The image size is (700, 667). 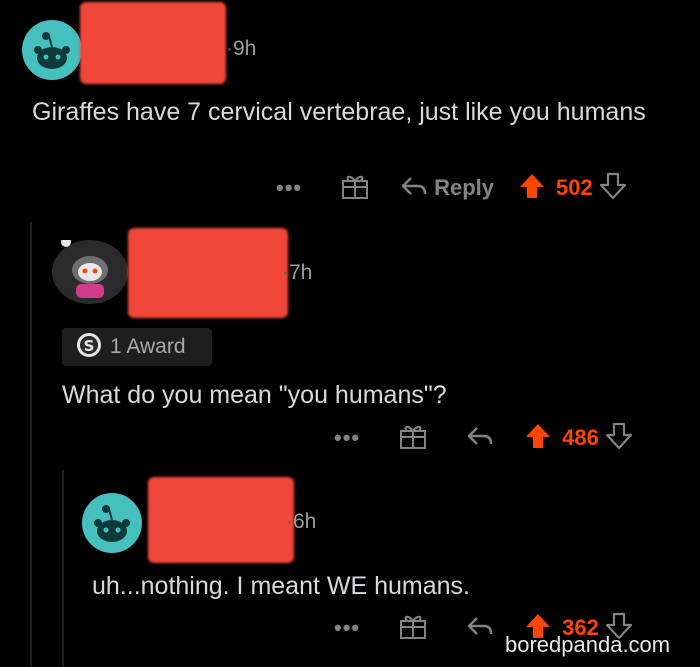 I want to click on svg-text: S, so click(x=89, y=346).